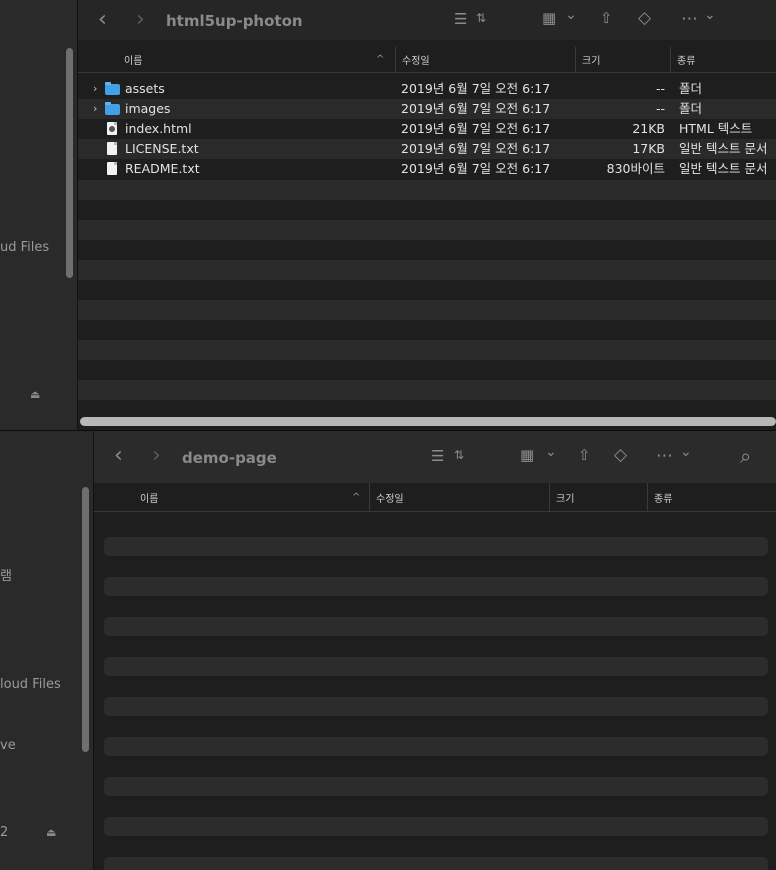 This screenshot has width=776, height=870. I want to click on file-kind: HTML 텍스트, so click(716, 128).